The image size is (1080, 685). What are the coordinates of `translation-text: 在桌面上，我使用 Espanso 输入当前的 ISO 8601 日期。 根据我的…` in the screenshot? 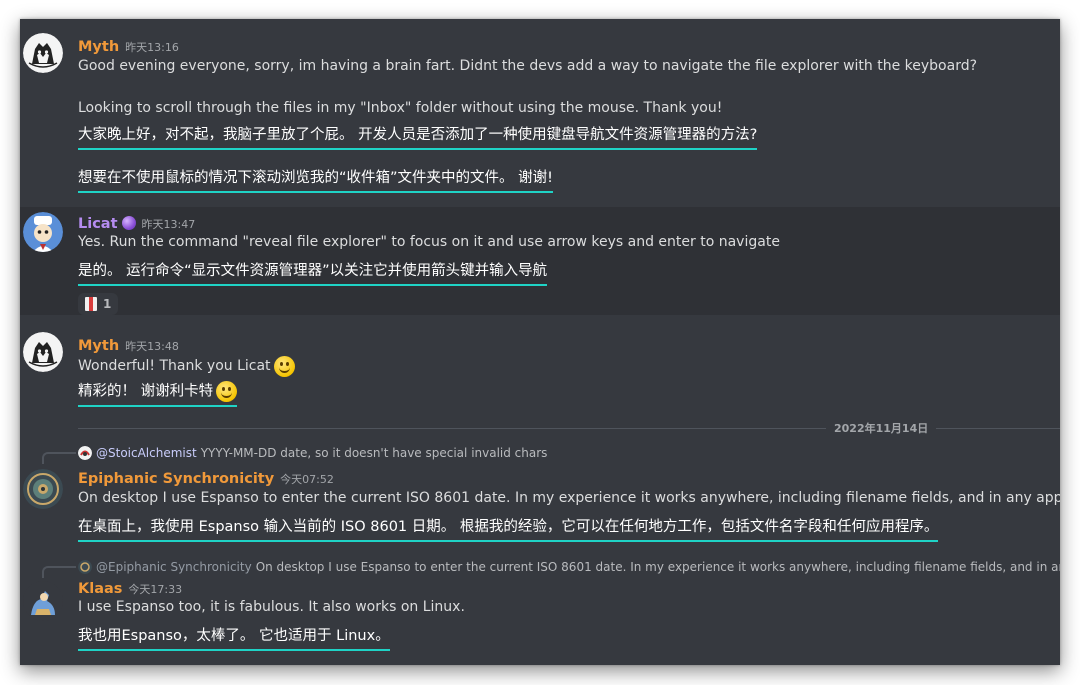 It's located at (508, 529).